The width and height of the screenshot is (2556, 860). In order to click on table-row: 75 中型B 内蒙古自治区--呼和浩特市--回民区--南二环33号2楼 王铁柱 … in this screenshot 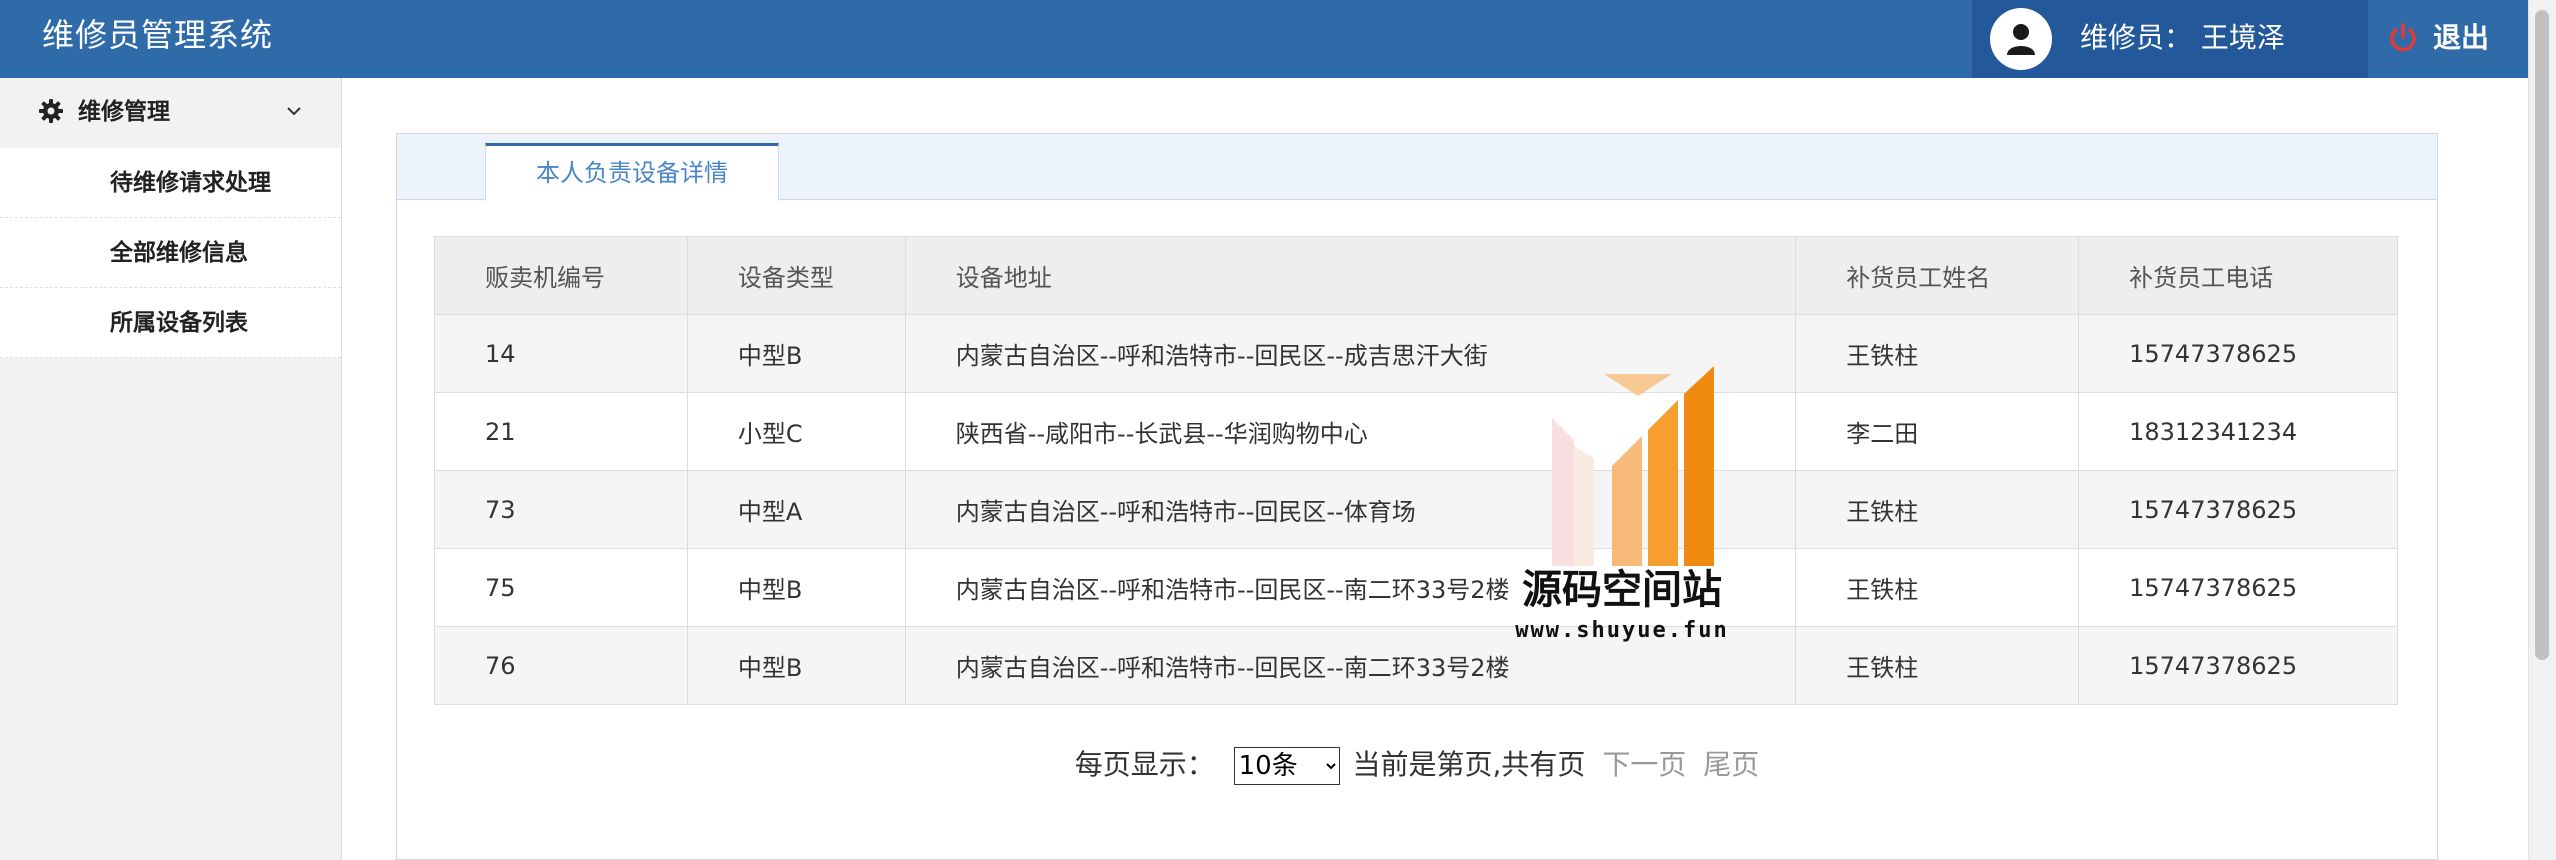, I will do `click(1416, 587)`.